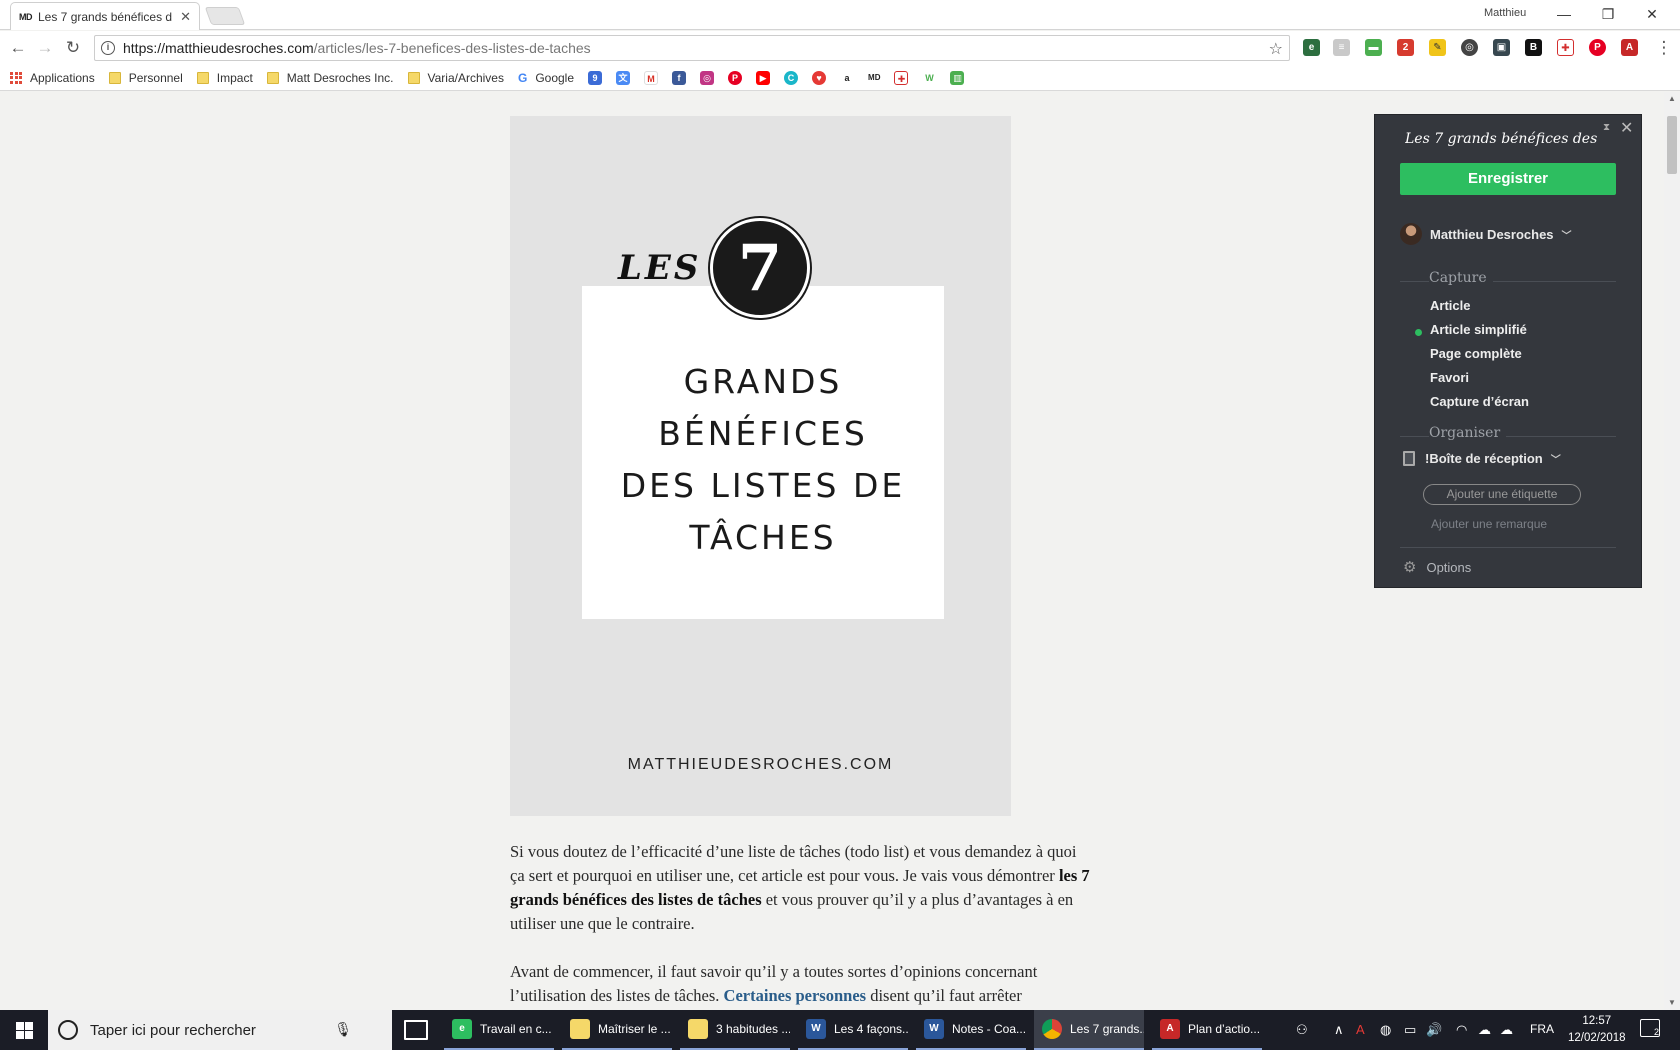  Describe the element at coordinates (1170, 1029) in the screenshot. I see `pdf-app-icon: A` at that location.